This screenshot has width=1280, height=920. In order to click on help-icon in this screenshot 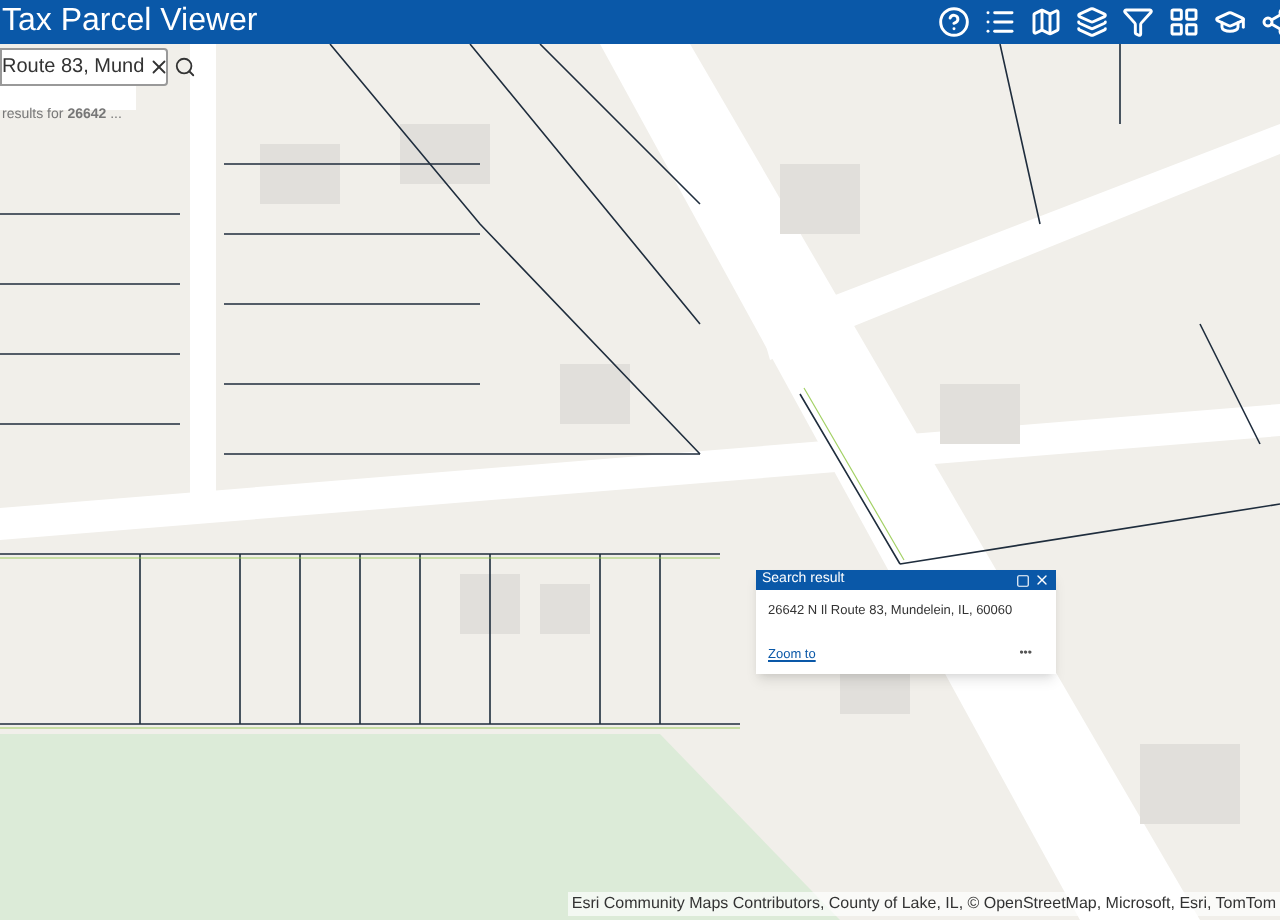, I will do `click(954, 22)`.